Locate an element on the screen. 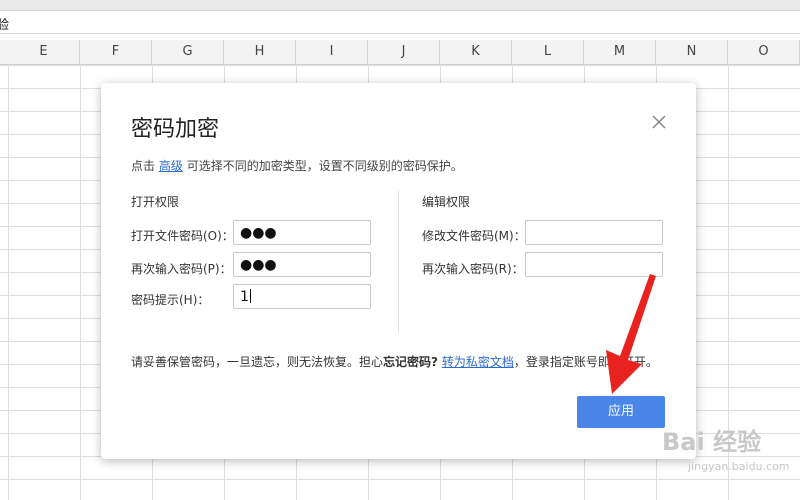  edit-password-field is located at coordinates (594, 232).